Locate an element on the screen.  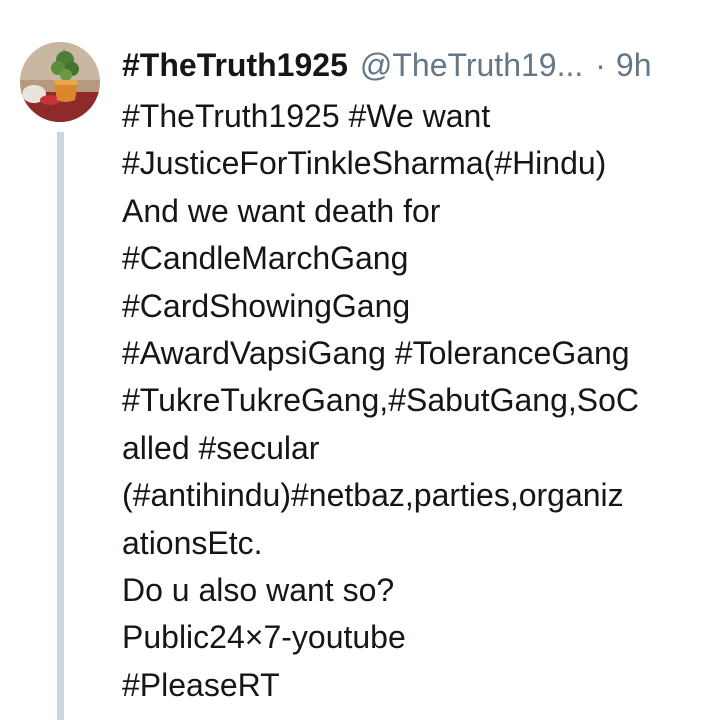
tweet-header: #TheTruth1925 @TheTruth19... · 9h is located at coordinates (387, 65).